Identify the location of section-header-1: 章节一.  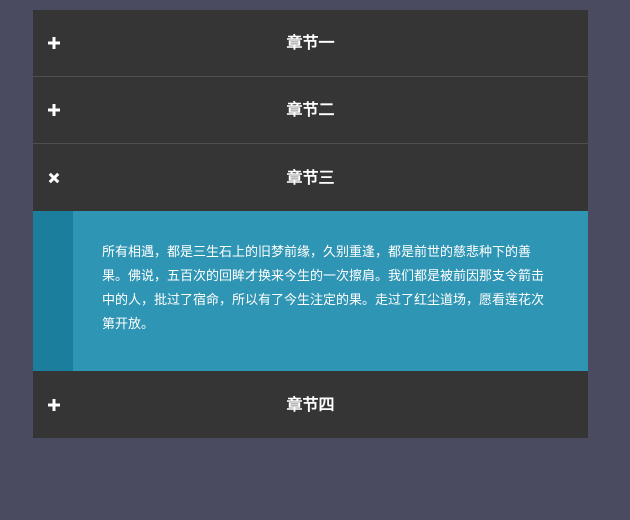
(310, 43).